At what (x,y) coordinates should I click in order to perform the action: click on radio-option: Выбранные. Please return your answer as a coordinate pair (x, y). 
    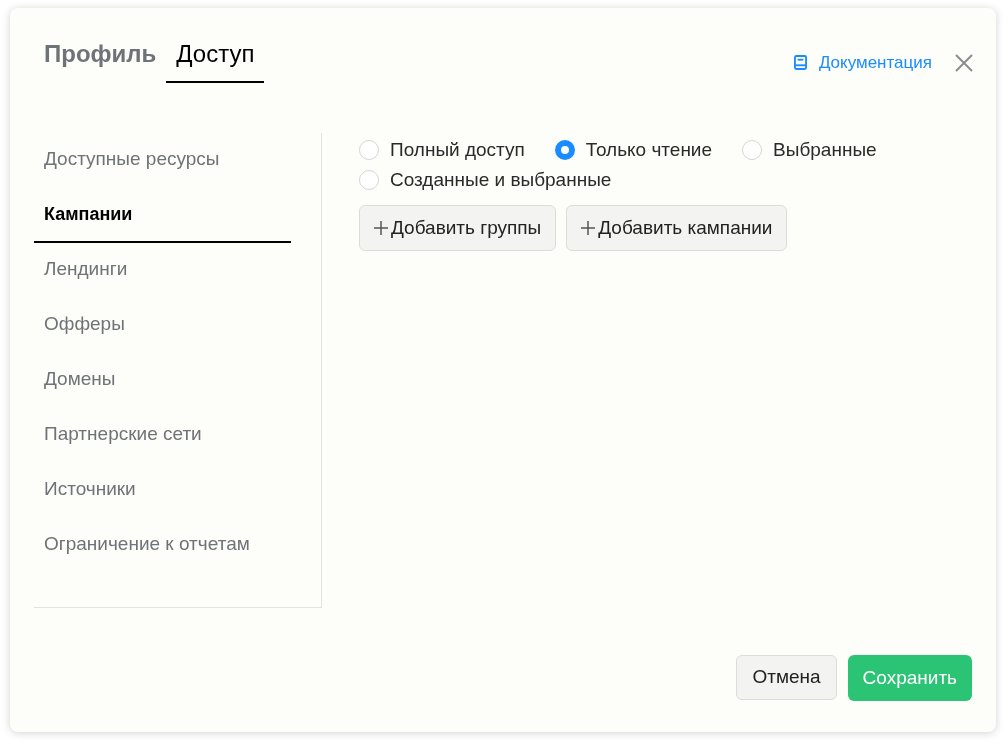
    Looking at the image, I should click on (809, 150).